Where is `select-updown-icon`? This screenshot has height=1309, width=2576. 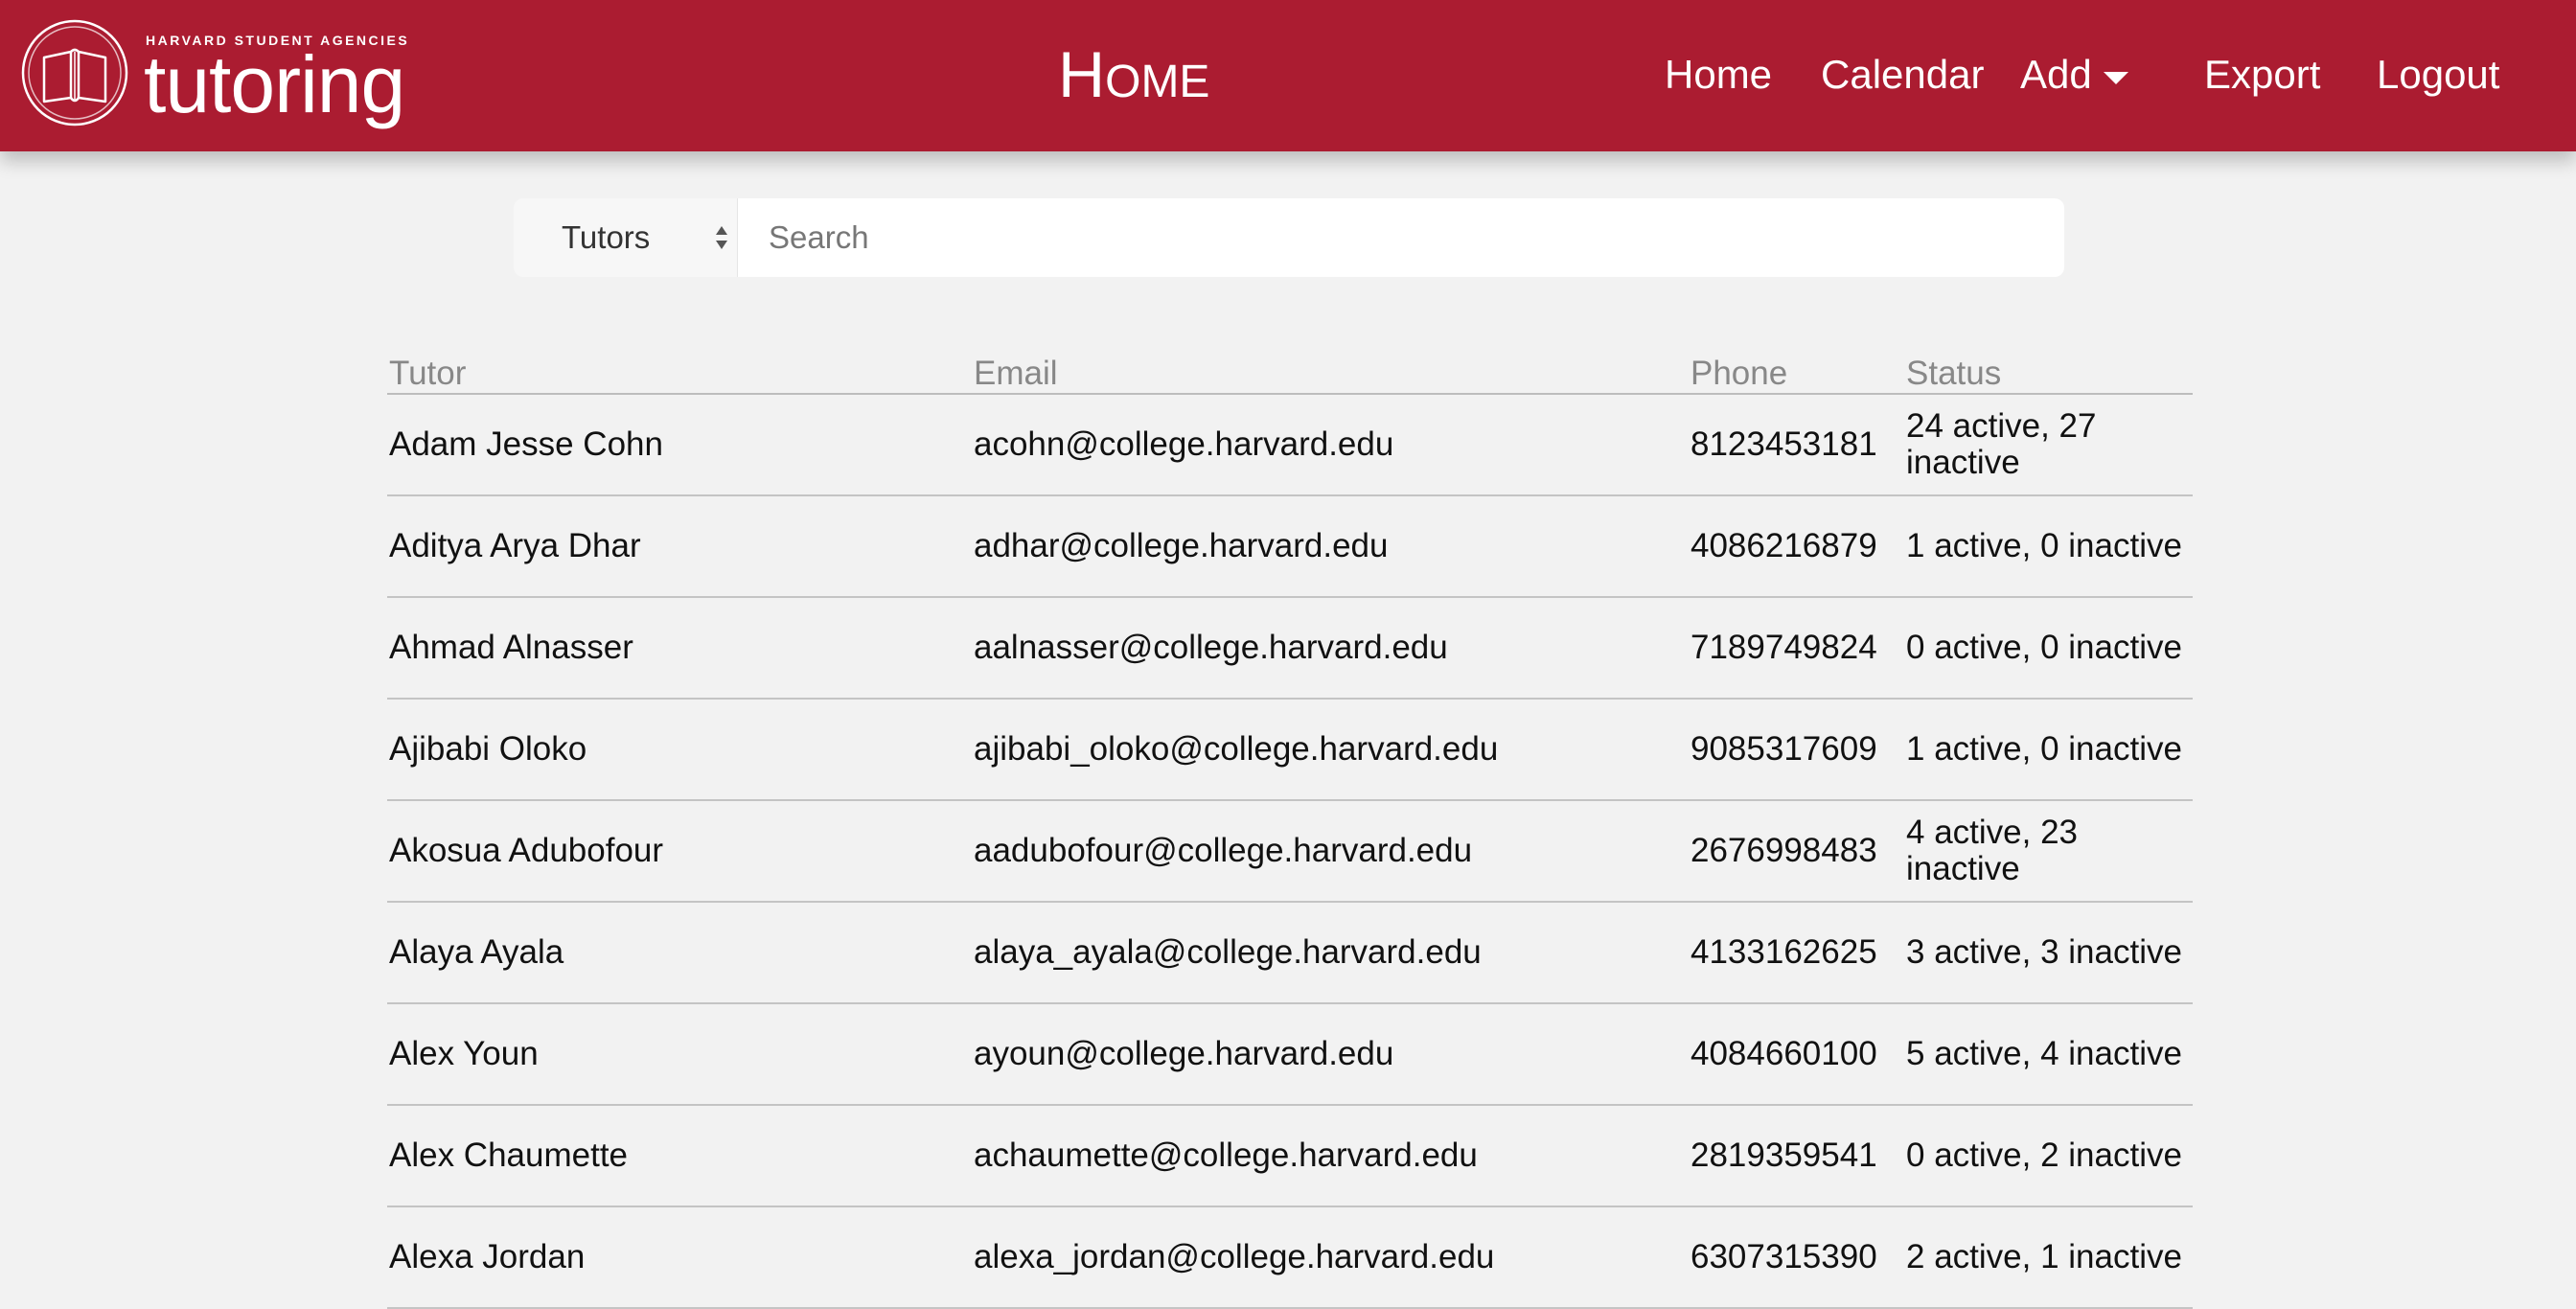 select-updown-icon is located at coordinates (721, 237).